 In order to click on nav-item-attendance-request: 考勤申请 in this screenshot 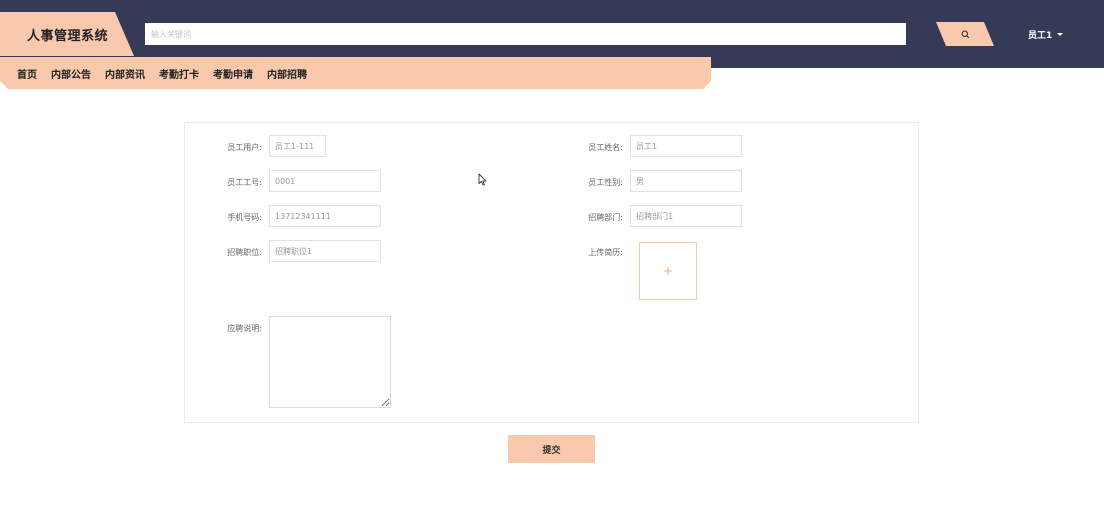, I will do `click(233, 73)`.